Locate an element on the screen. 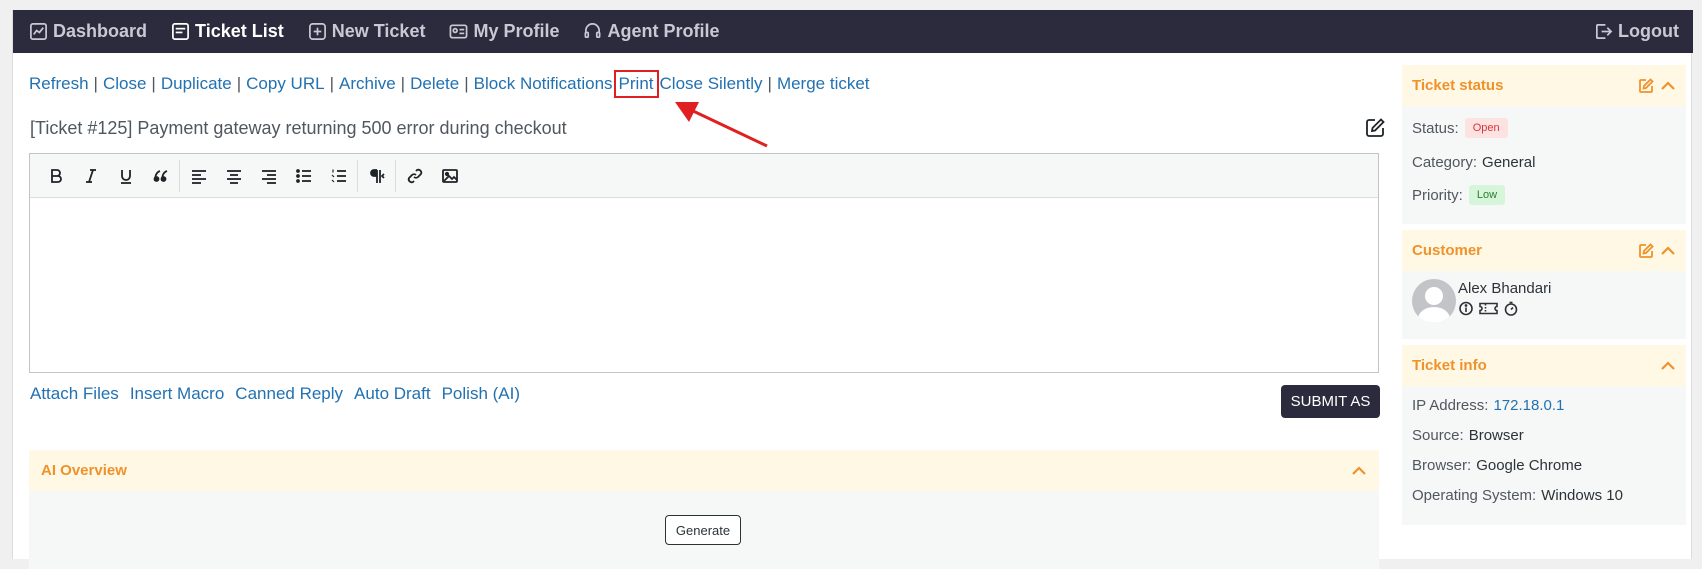  polish-ai-link: Polish (AI) is located at coordinates (481, 394).